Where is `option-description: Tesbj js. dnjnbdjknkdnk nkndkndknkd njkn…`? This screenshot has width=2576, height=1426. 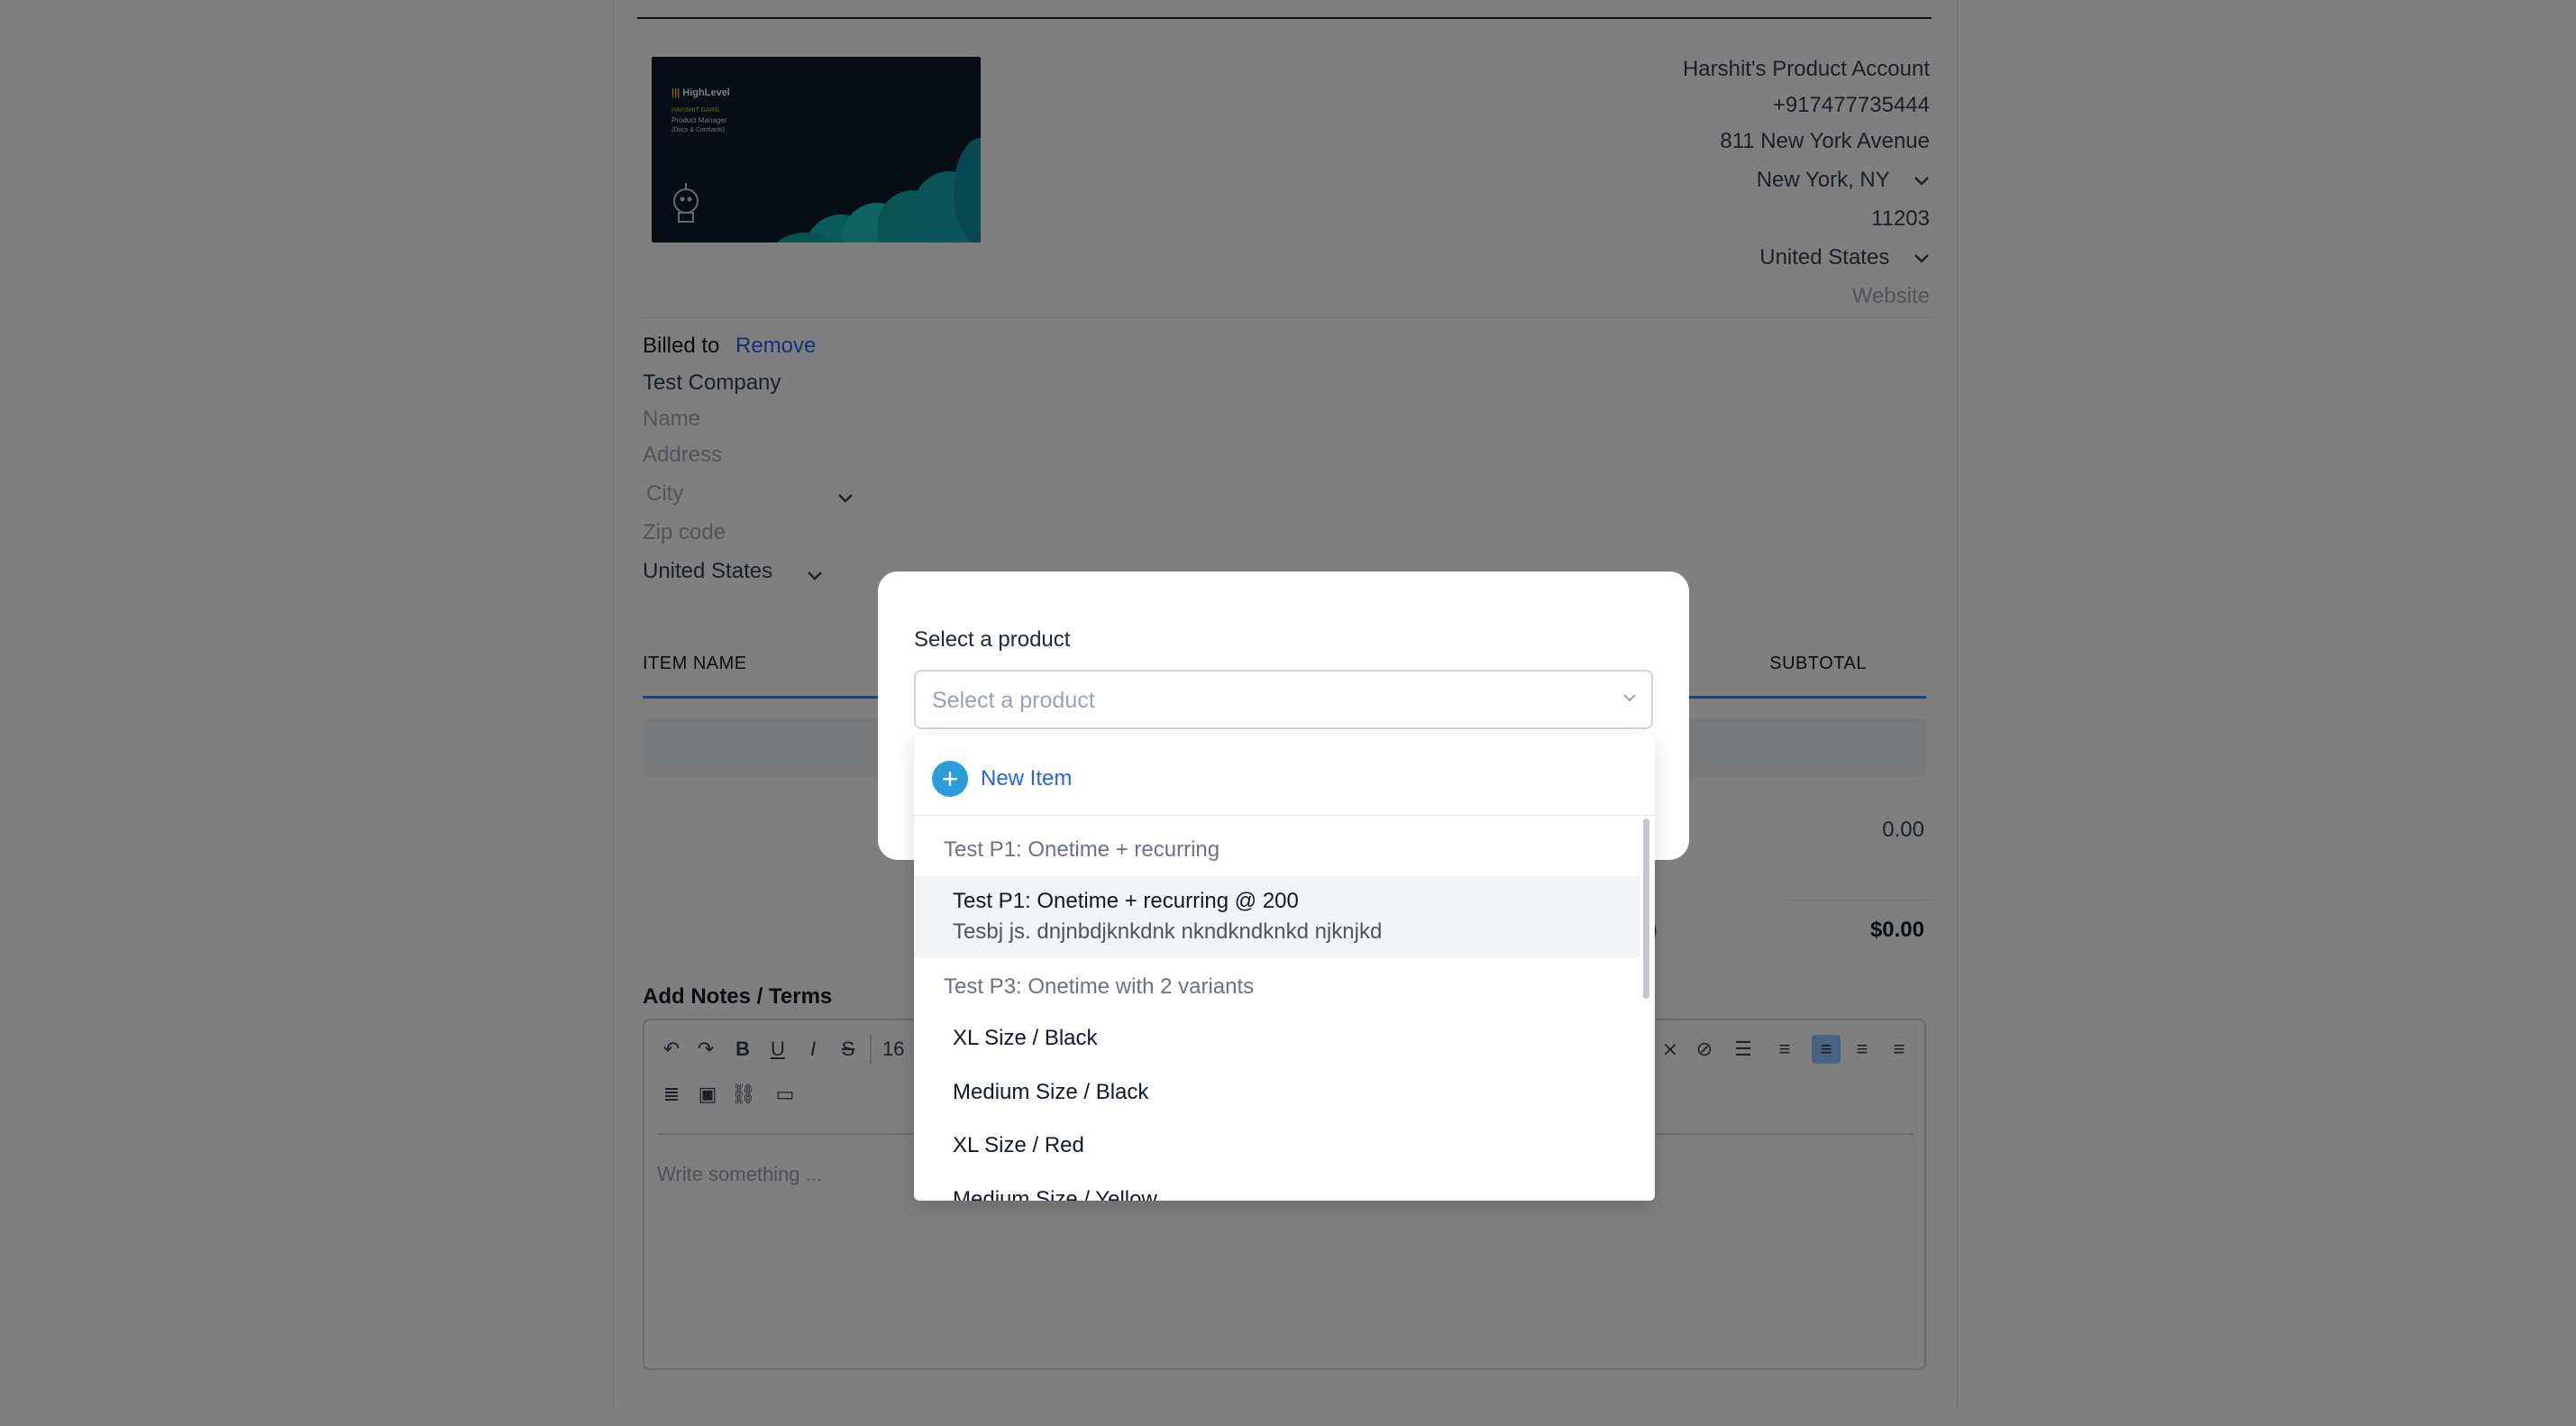
option-description: Tesbj js. dnjnbdjknkdnk nkndkndknkd njkn… is located at coordinates (1168, 931).